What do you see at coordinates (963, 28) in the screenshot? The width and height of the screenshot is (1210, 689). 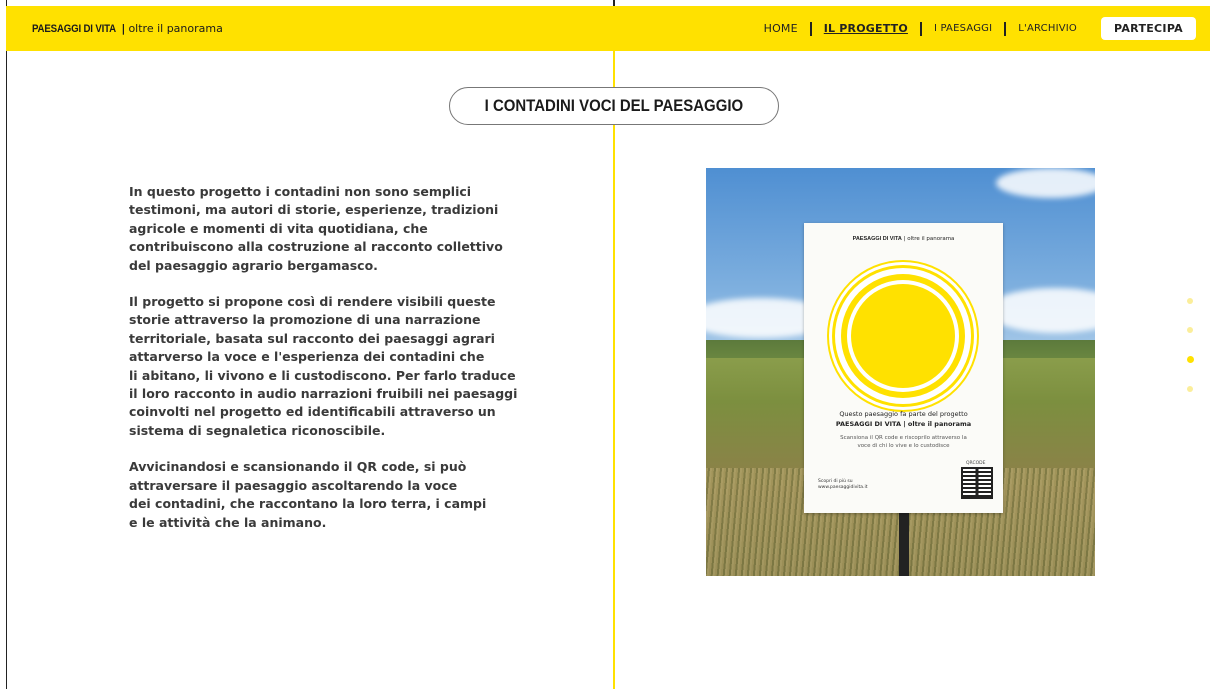 I see `nav-i-paesaggi: I PAESAGGI` at bounding box center [963, 28].